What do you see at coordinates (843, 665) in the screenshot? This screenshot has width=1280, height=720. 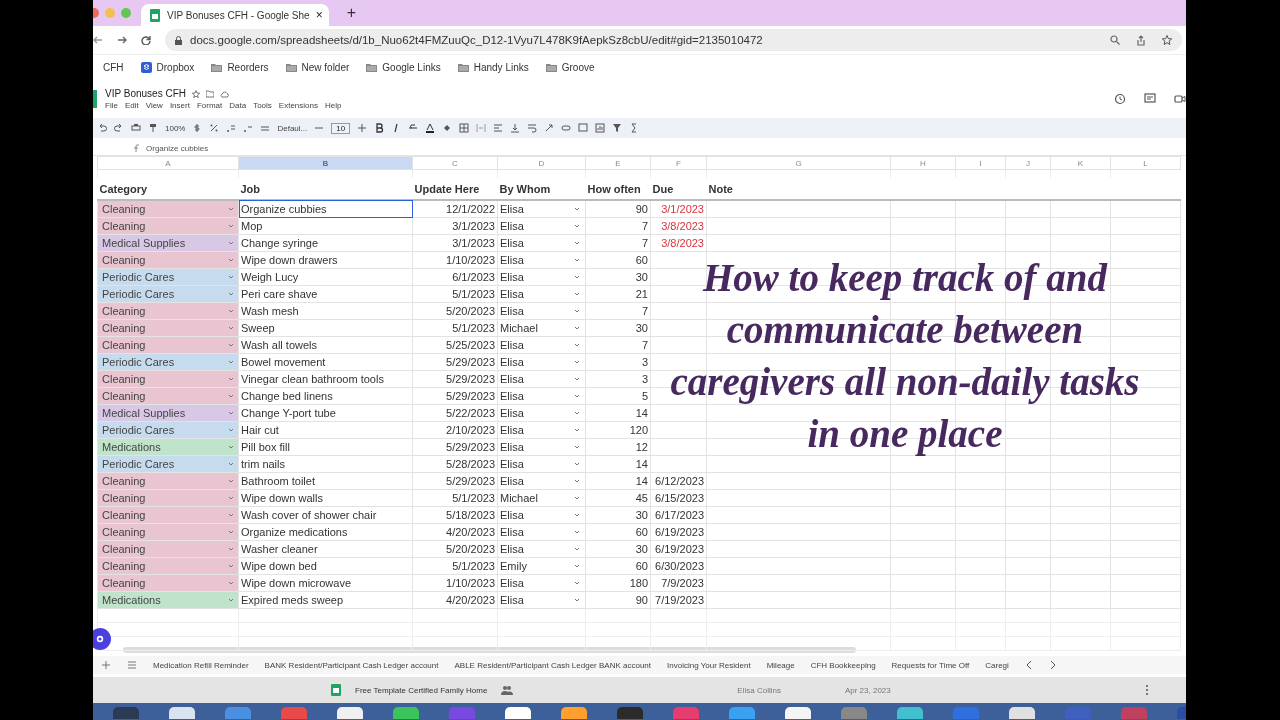 I see `sheet-tab: CFH Bookkeeping` at bounding box center [843, 665].